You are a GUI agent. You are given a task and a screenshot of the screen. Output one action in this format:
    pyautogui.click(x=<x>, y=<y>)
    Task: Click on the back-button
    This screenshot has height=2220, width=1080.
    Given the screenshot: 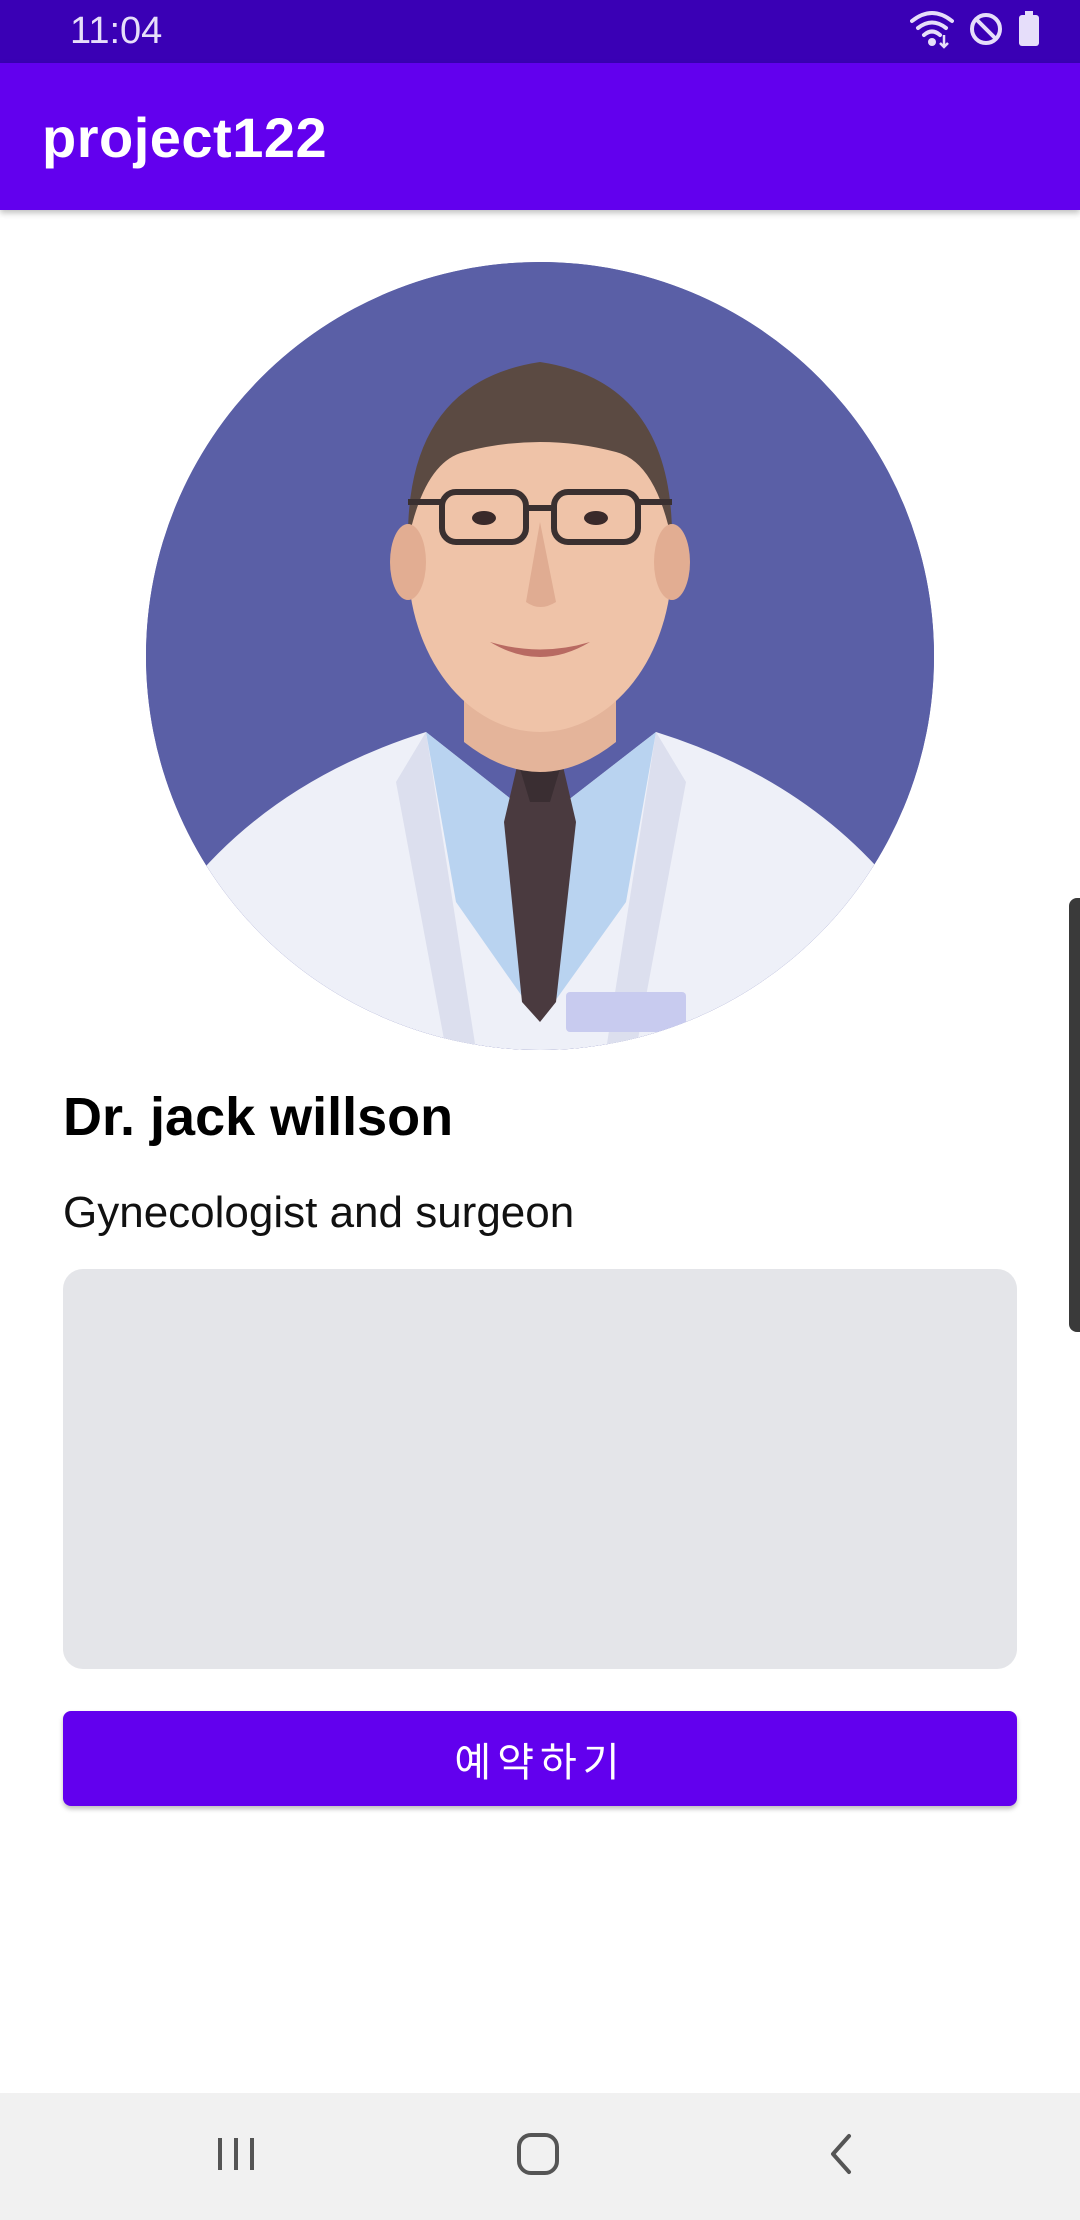 What is the action you would take?
    pyautogui.click(x=840, y=2156)
    